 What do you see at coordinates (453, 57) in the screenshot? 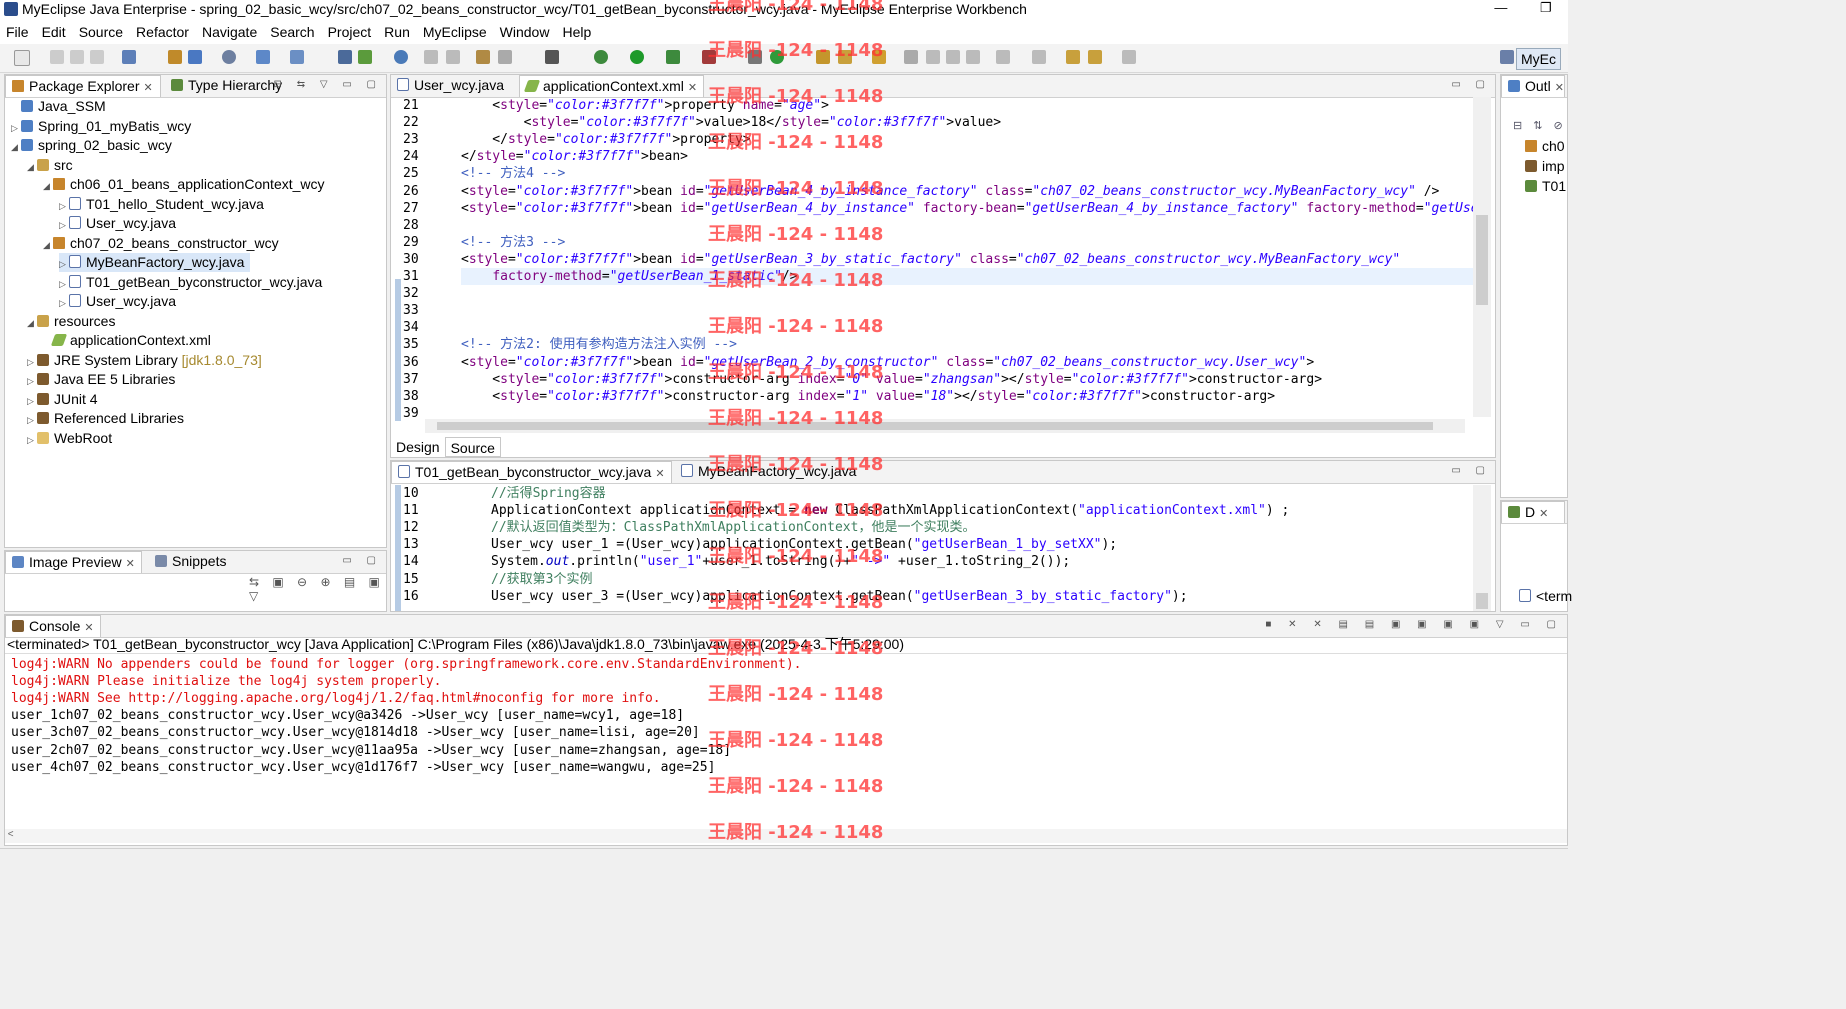
I see `forward-history-icon` at bounding box center [453, 57].